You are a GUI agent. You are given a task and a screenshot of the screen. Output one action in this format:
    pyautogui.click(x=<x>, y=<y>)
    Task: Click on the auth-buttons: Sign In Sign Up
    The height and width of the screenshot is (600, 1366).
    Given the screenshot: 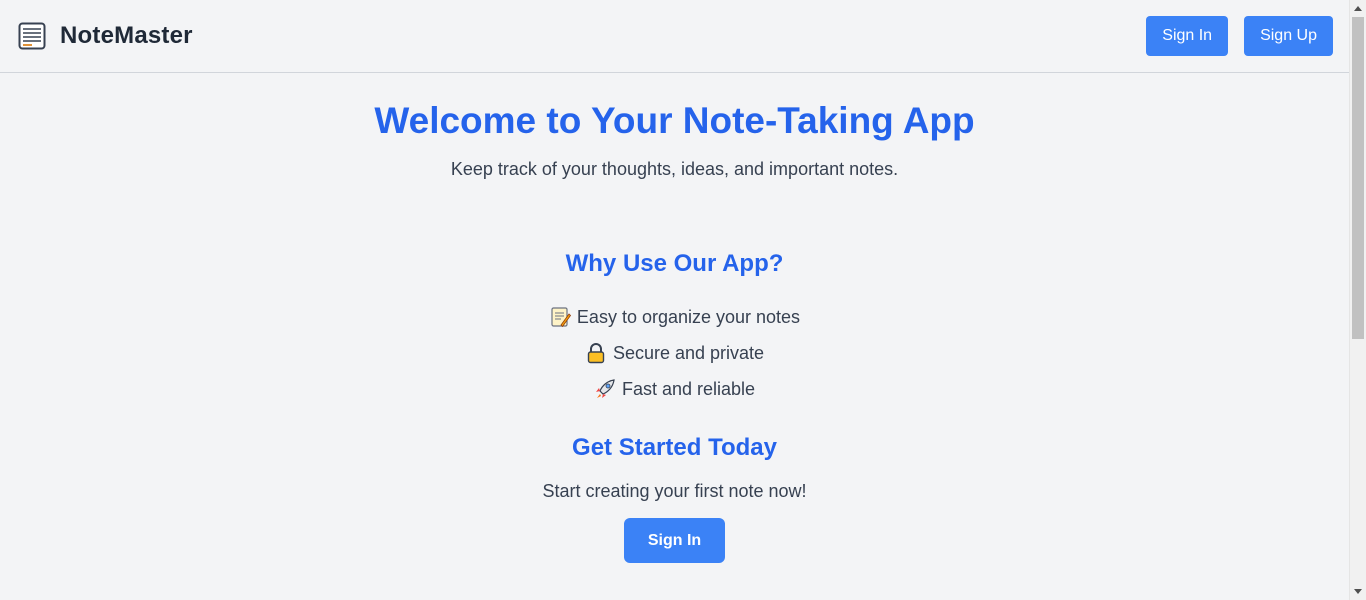 What is the action you would take?
    pyautogui.click(x=1239, y=36)
    